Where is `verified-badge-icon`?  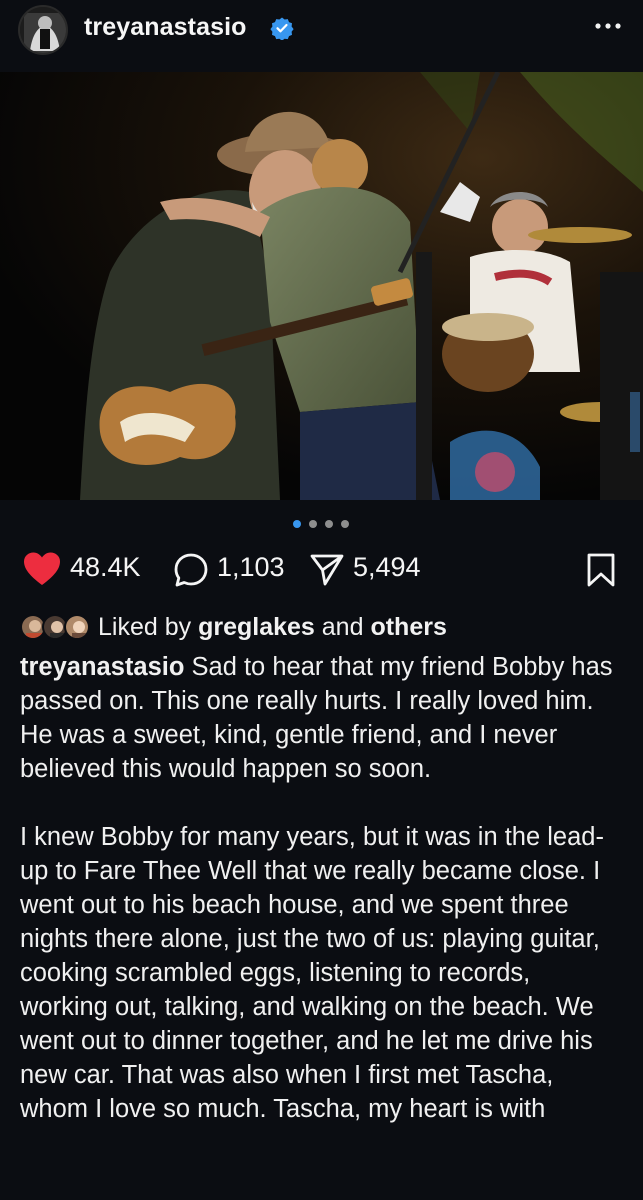 verified-badge-icon is located at coordinates (282, 28).